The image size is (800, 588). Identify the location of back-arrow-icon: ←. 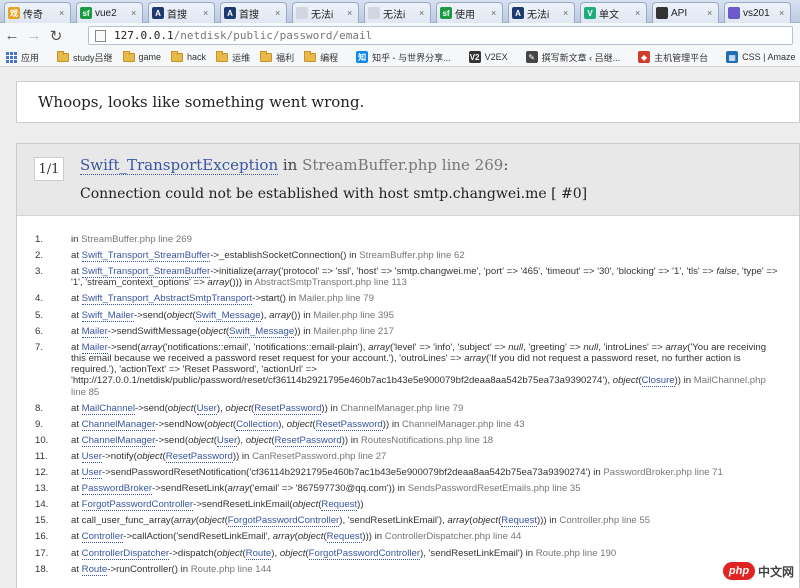
(12, 36).